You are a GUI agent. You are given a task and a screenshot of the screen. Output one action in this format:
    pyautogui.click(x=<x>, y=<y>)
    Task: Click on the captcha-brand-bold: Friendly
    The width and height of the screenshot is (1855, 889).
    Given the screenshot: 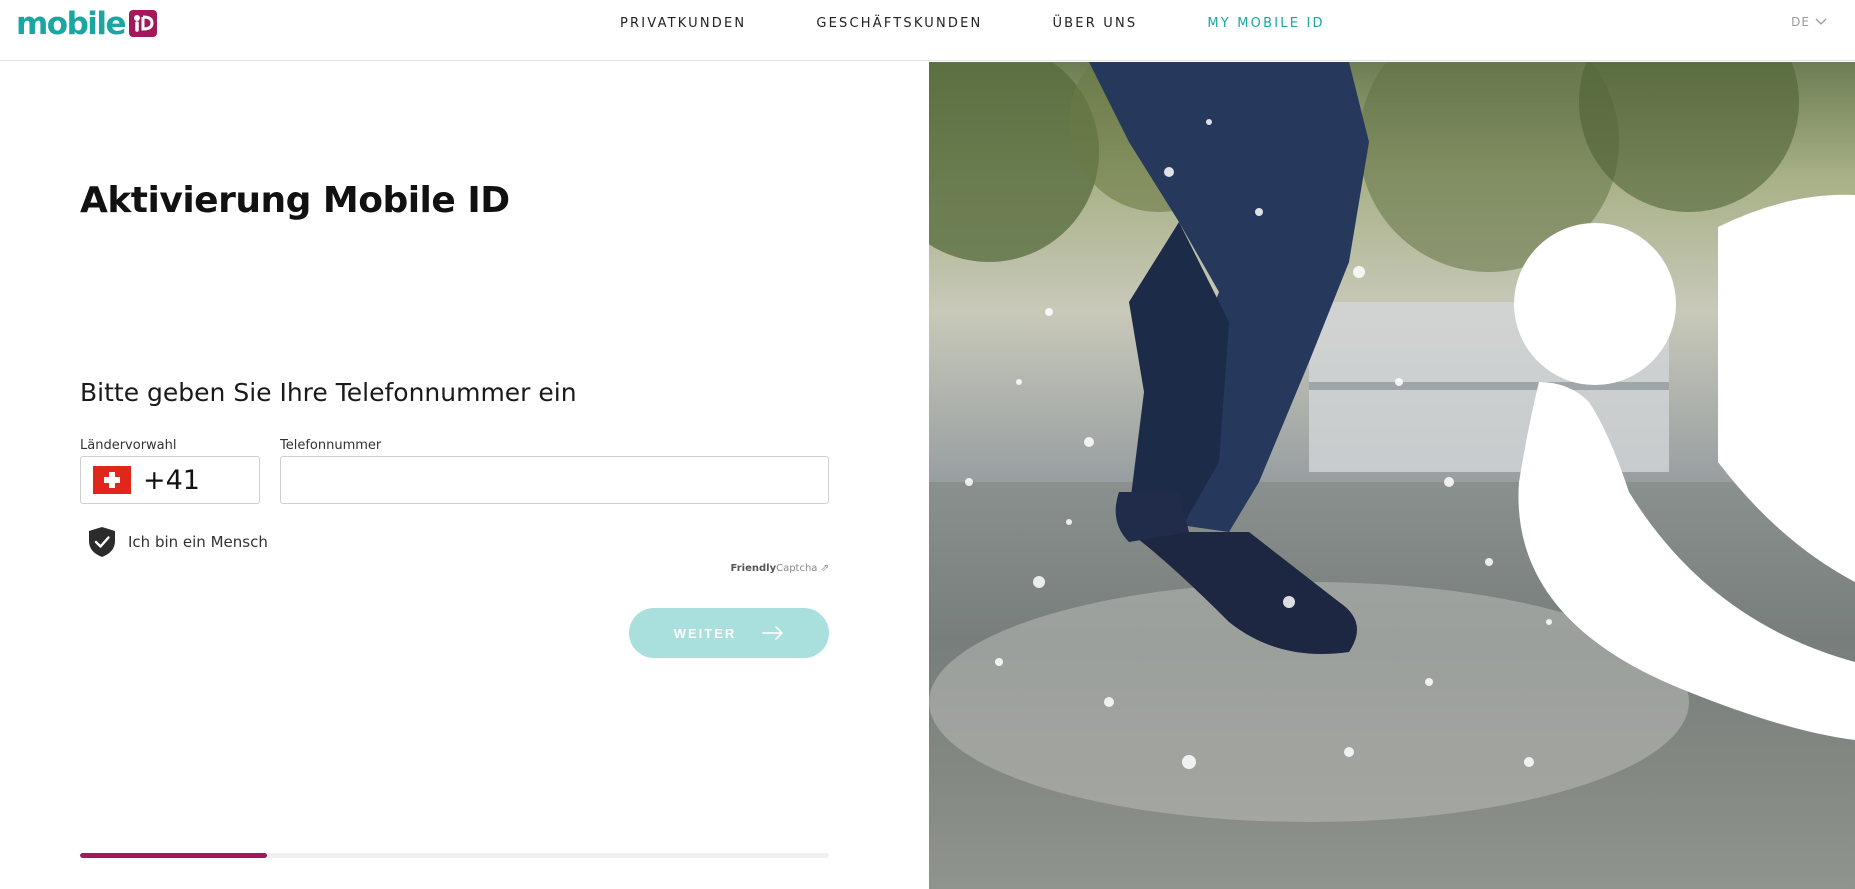 What is the action you would take?
    pyautogui.click(x=753, y=568)
    